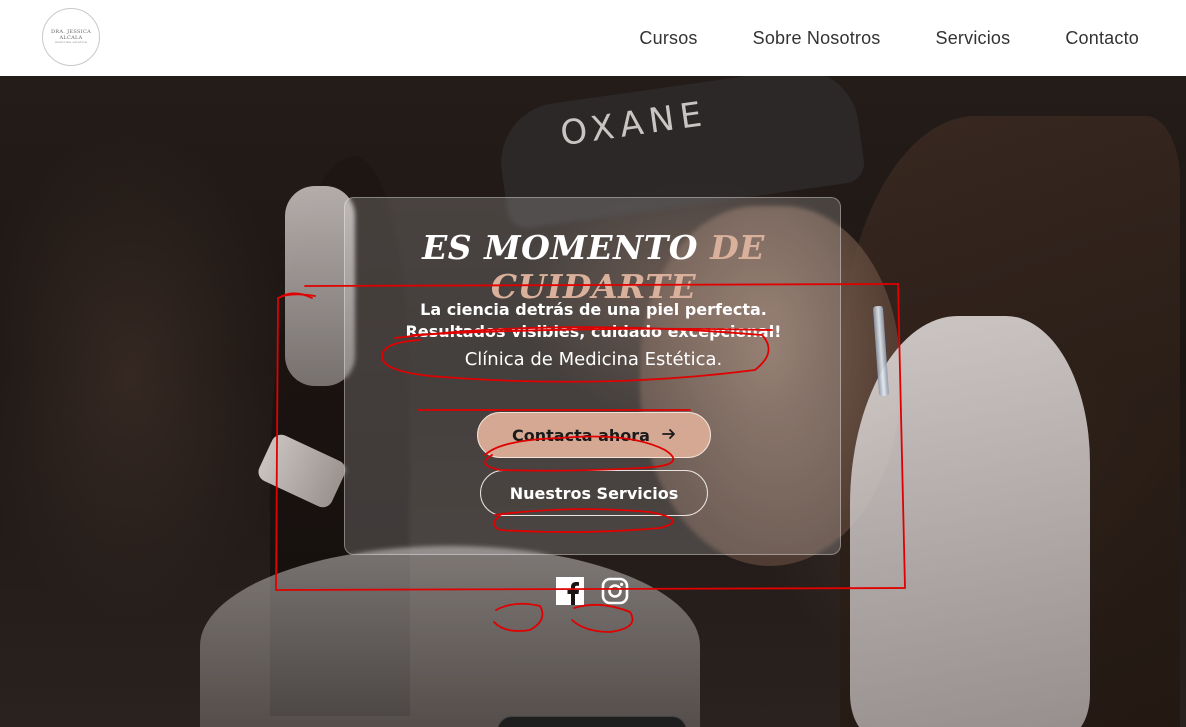 This screenshot has height=727, width=1186. Describe the element at coordinates (593, 309) in the screenshot. I see `hero-tagline-1: La ciencia detrás de una piel perfecta.` at that location.